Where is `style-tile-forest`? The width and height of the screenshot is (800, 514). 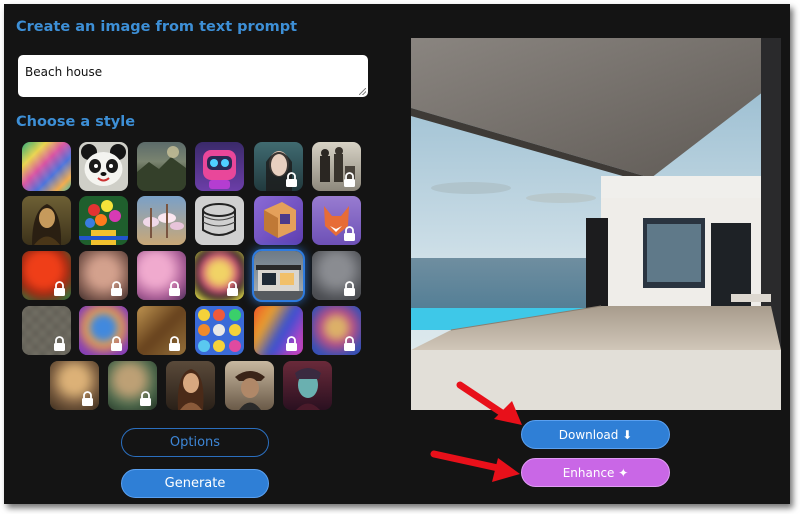
style-tile-forest is located at coordinates (132, 385).